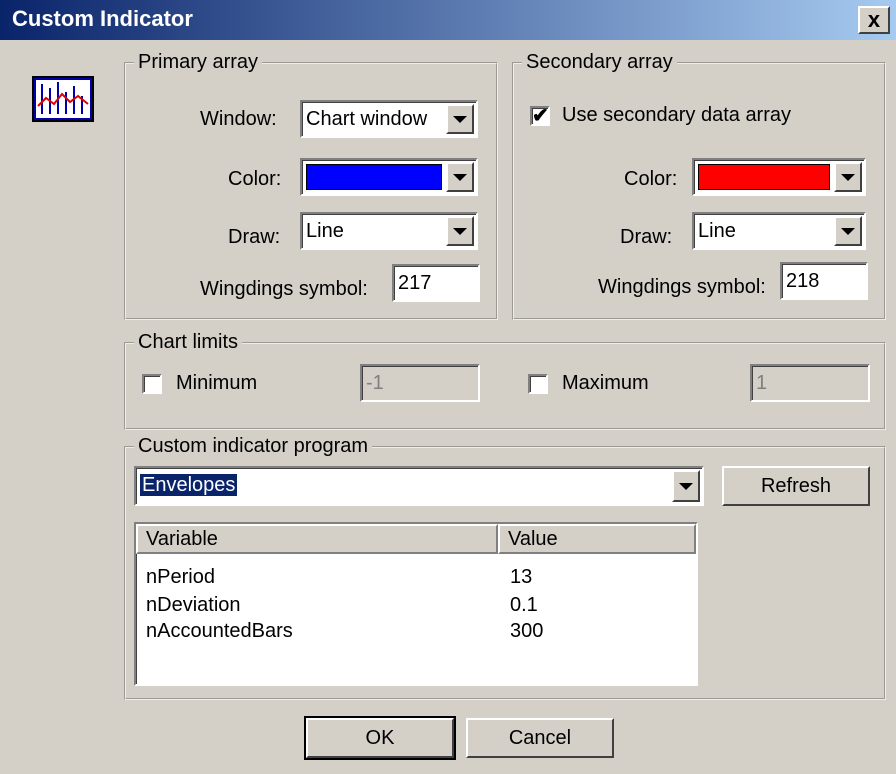  Describe the element at coordinates (651, 179) in the screenshot. I see `secondary-color-label: Color:` at that location.